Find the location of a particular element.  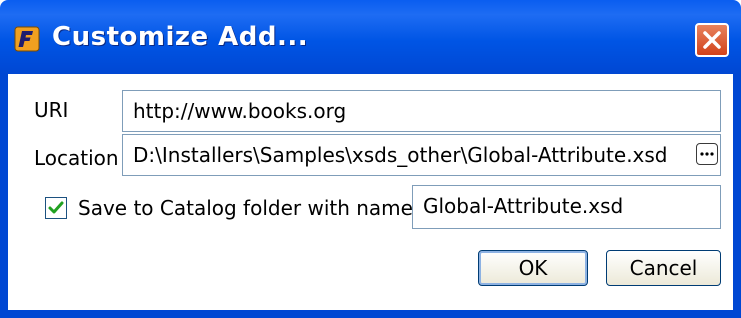

browse-button is located at coordinates (707, 154).